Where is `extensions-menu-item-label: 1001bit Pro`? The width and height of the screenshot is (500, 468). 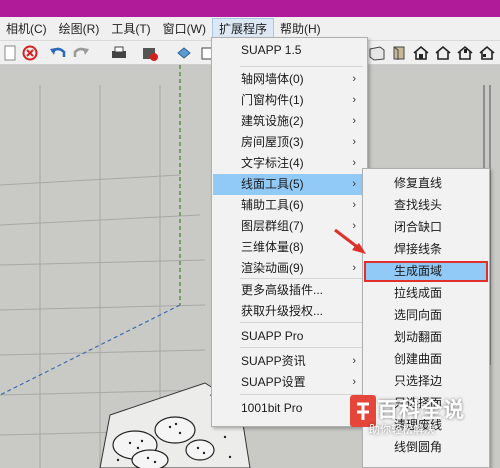 extensions-menu-item-label: 1001bit Pro is located at coordinates (272, 408).